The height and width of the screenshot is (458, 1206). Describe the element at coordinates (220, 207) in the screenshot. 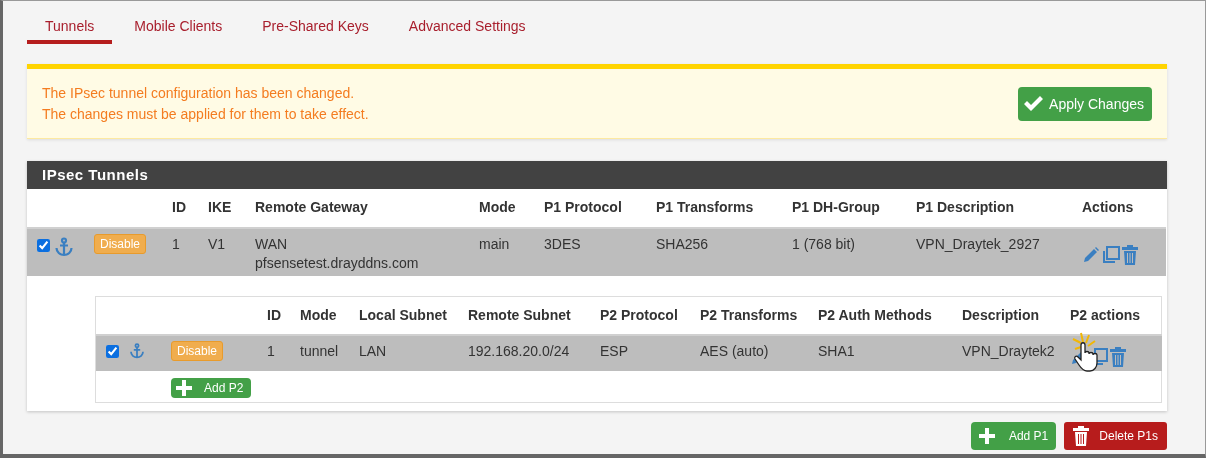

I see `column-header: IKE` at that location.